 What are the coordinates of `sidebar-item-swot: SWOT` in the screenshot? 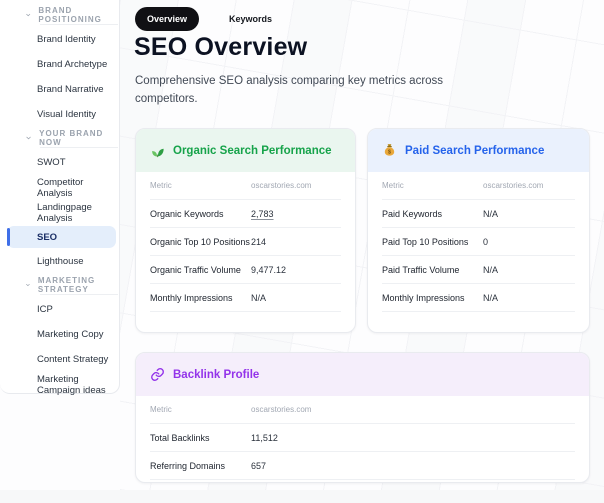 It's located at (59, 162).